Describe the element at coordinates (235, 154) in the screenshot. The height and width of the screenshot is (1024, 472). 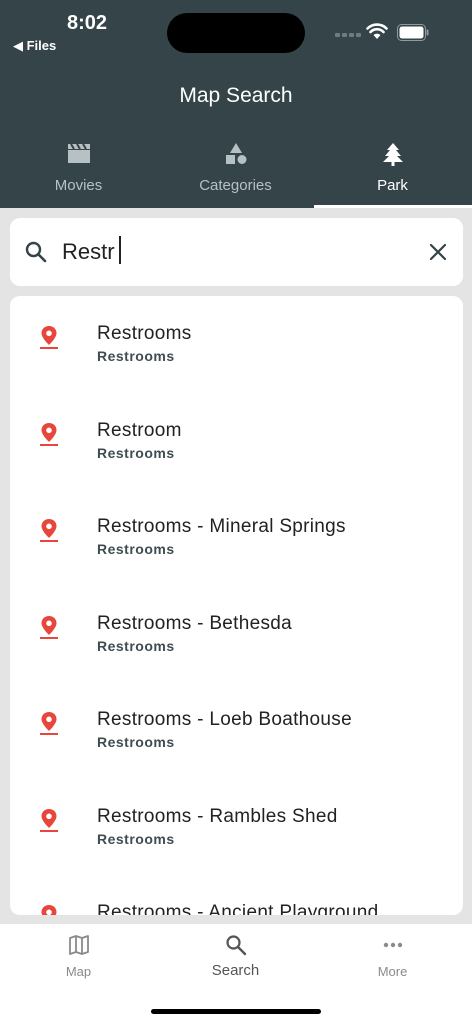
I see `shapes-icon` at that location.